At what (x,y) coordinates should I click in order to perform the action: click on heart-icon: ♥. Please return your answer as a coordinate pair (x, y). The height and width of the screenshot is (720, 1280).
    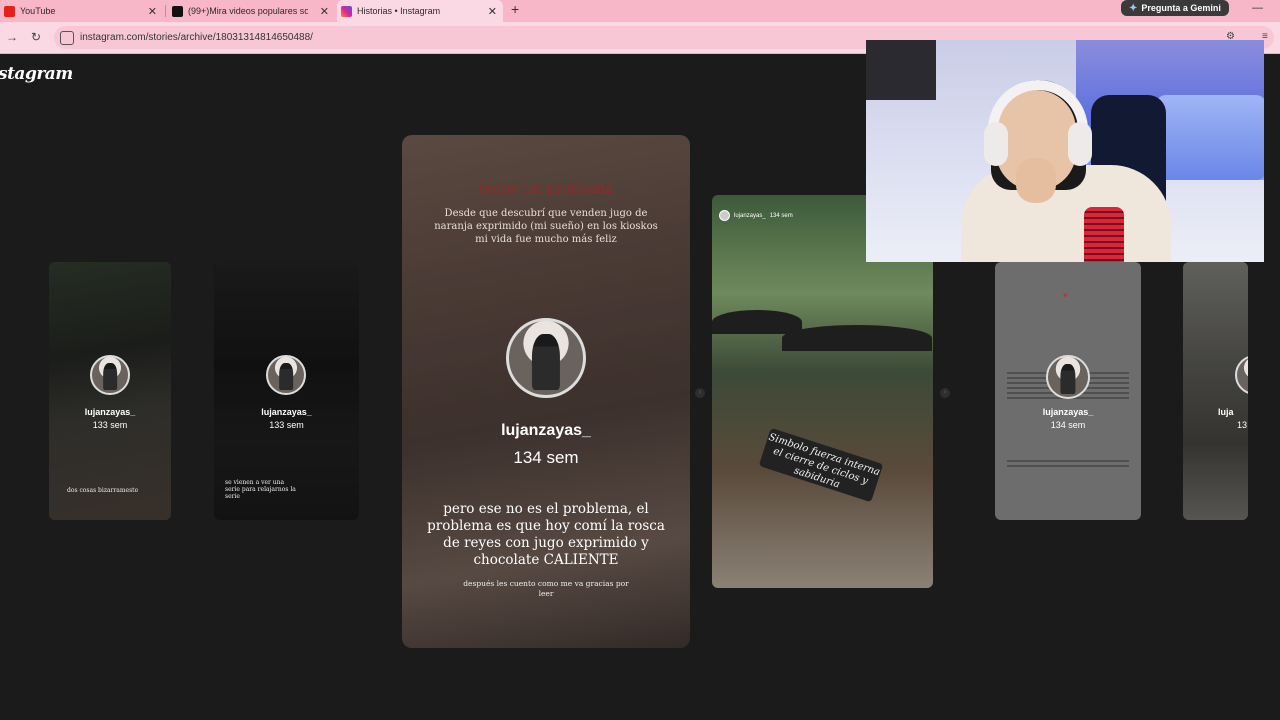
    Looking at the image, I should click on (1065, 295).